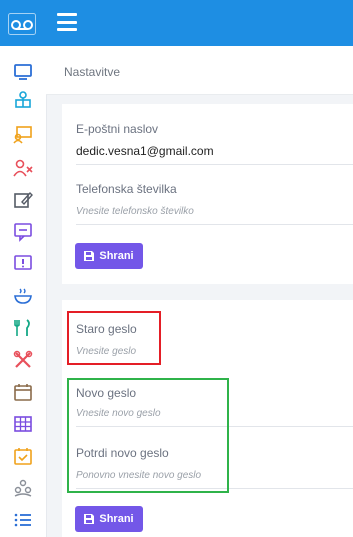  What do you see at coordinates (23, 488) in the screenshot?
I see `people-group-icon` at bounding box center [23, 488].